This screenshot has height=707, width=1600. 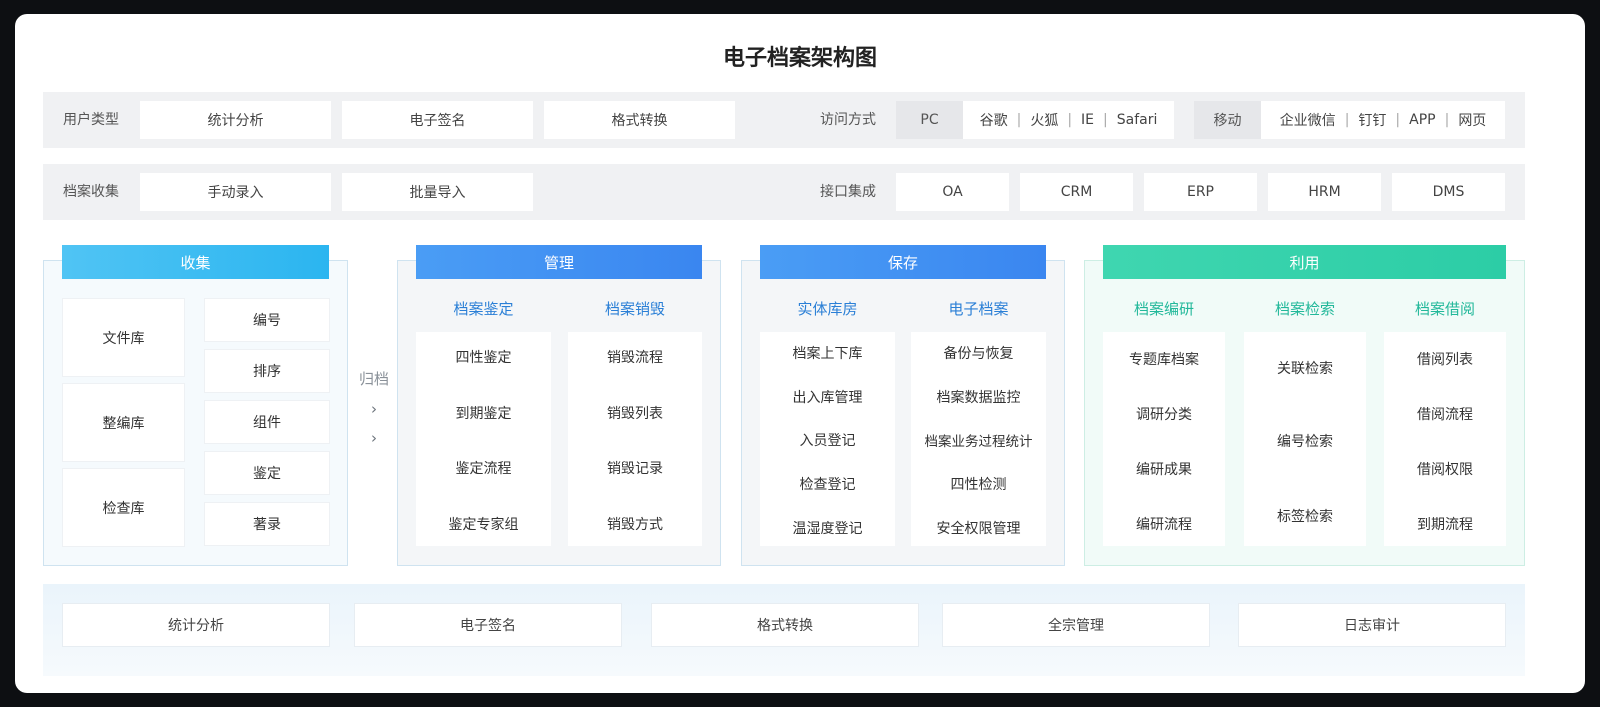 I want to click on pc-label: PC, so click(x=929, y=120).